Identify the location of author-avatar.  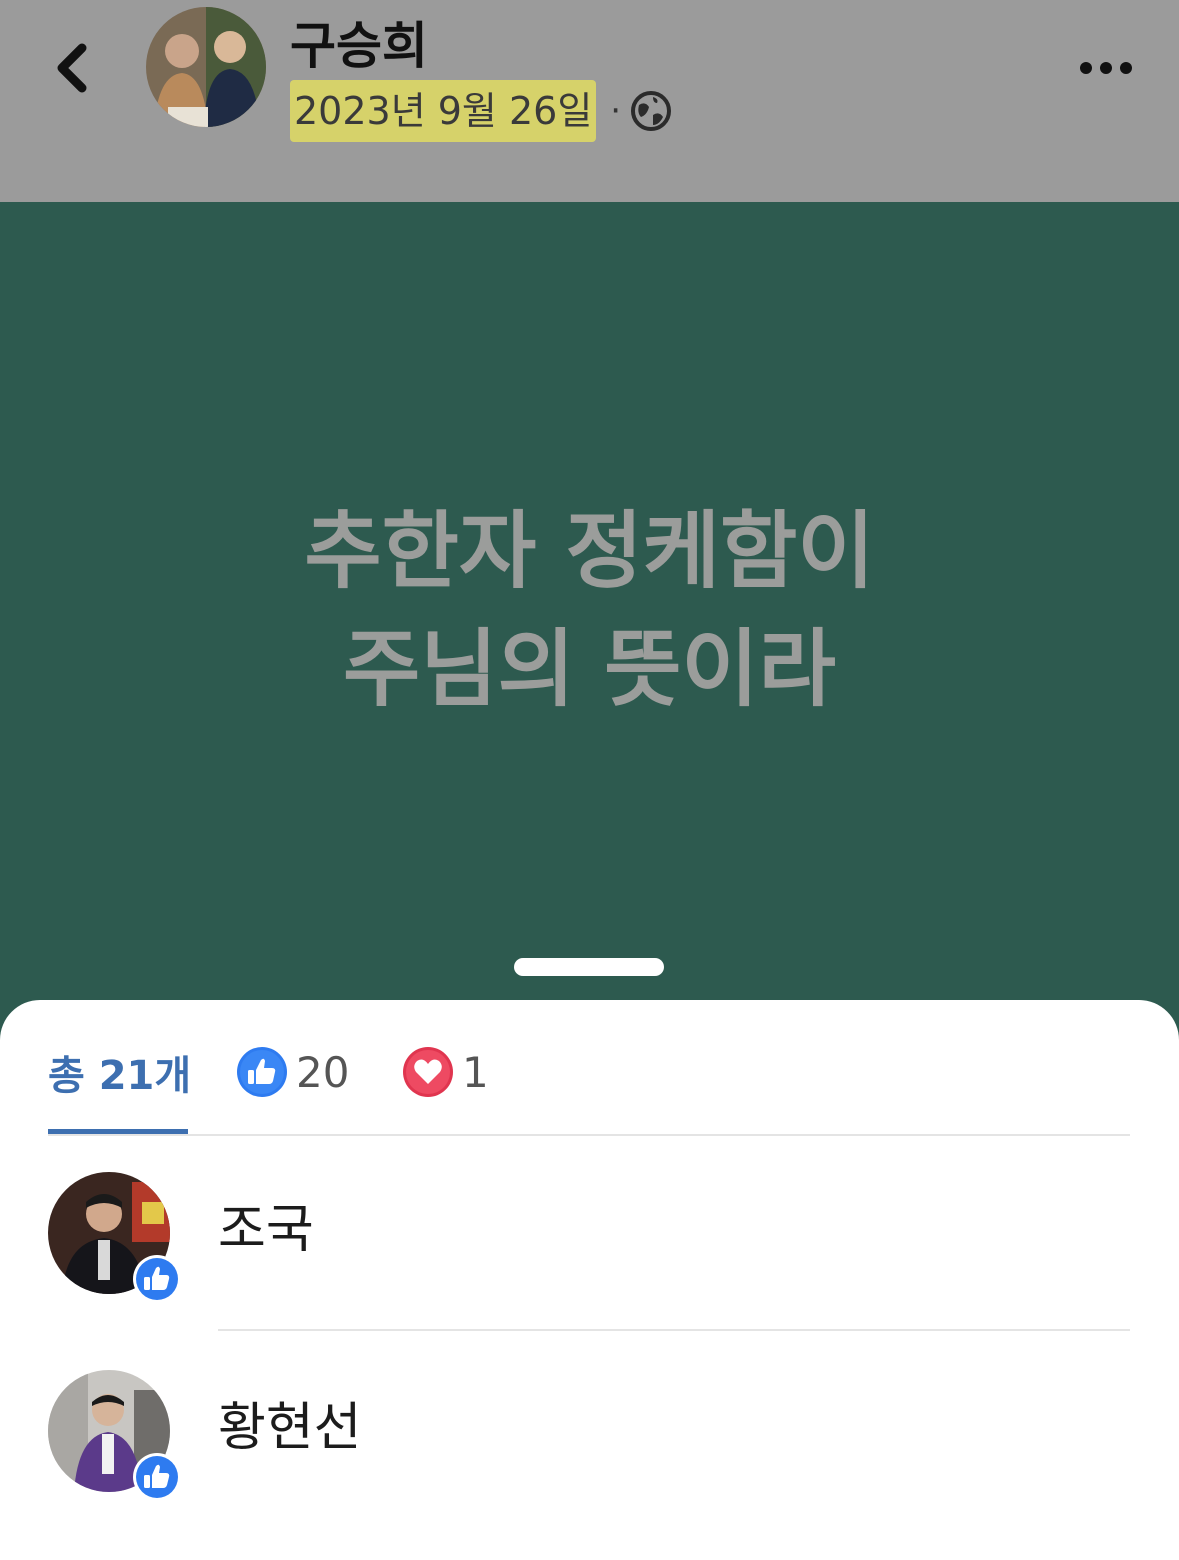
(206, 67).